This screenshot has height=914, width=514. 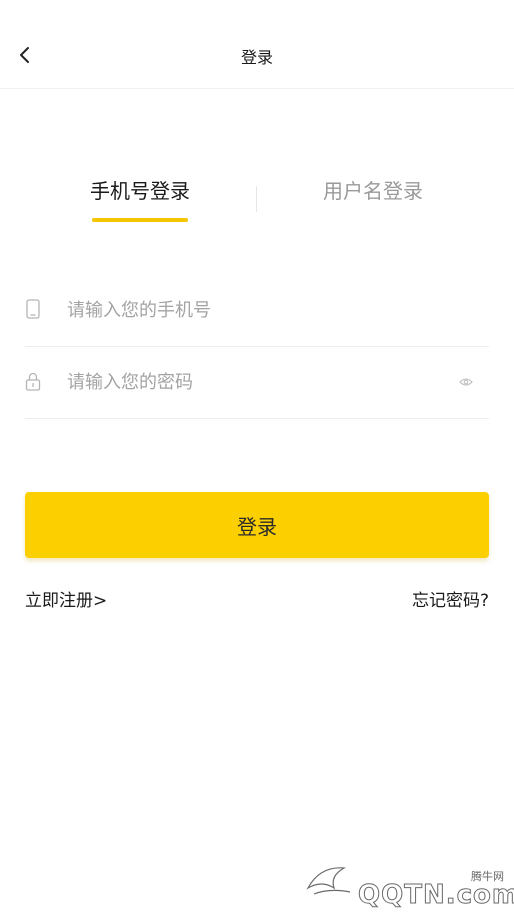 What do you see at coordinates (328, 881) in the screenshot?
I see `watermark-logo-icon` at bounding box center [328, 881].